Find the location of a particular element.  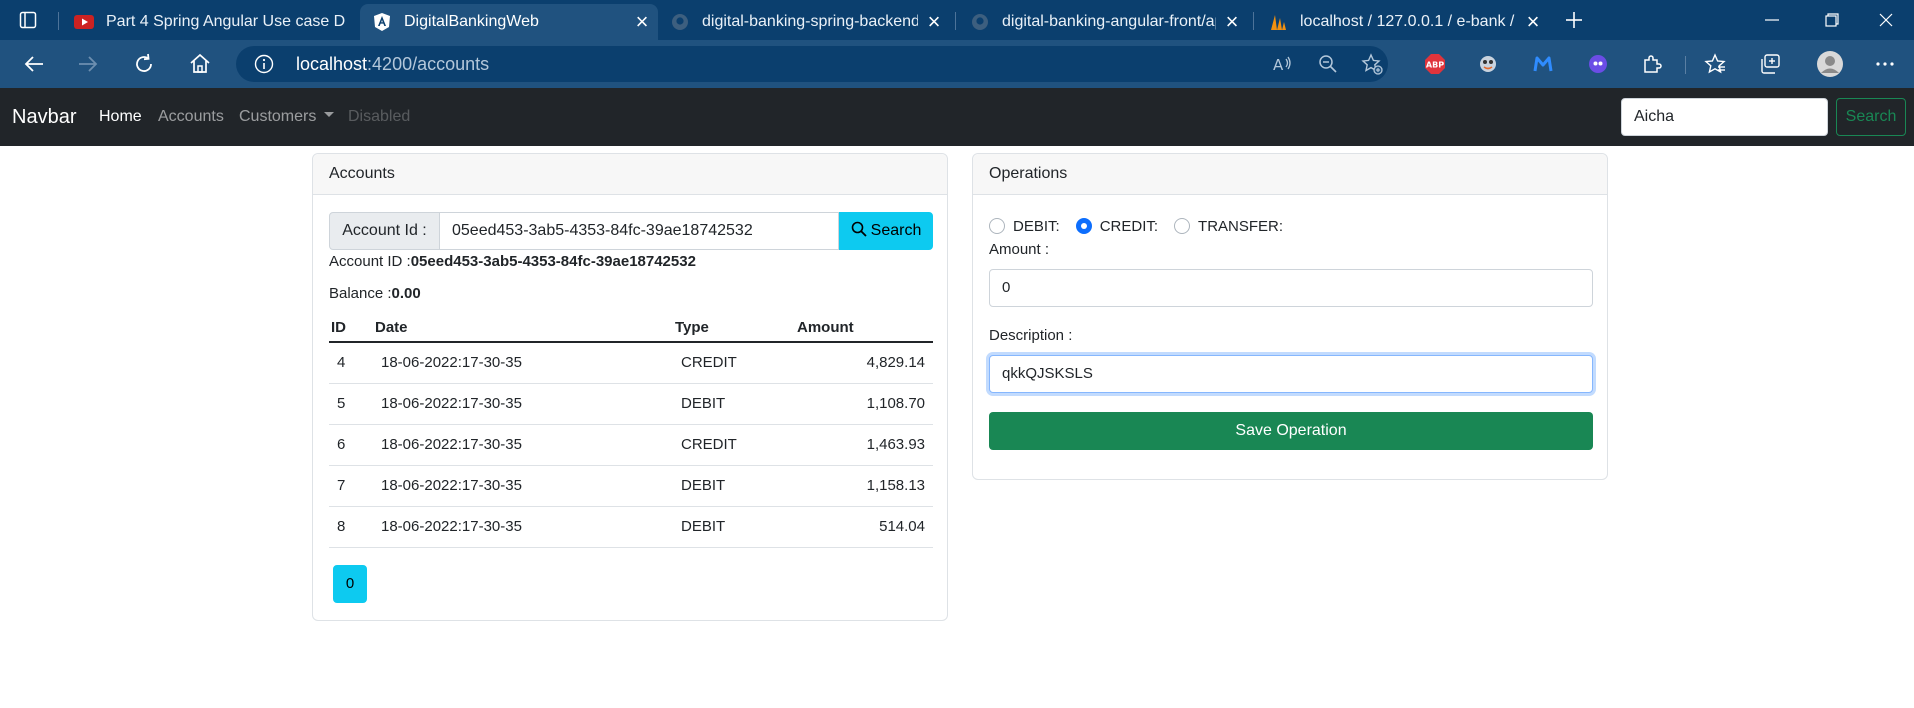

forward-icon is located at coordinates (88, 64).